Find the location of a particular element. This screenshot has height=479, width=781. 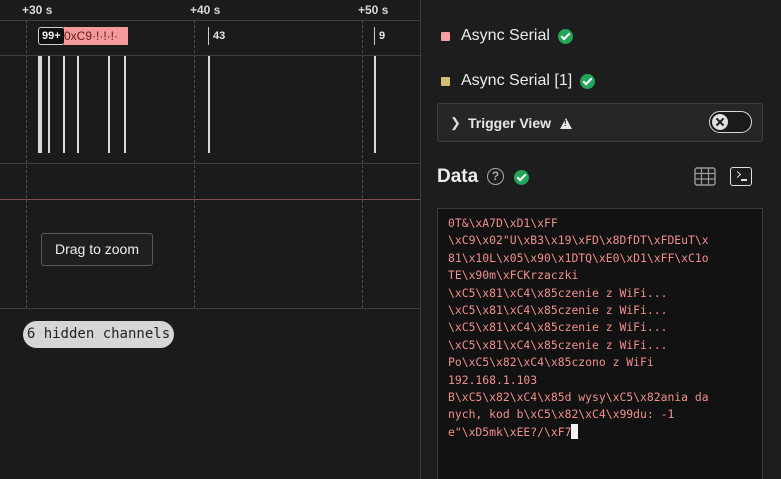

terminal-line: 0T&\xA7D\xD1\xFF is located at coordinates (503, 223).